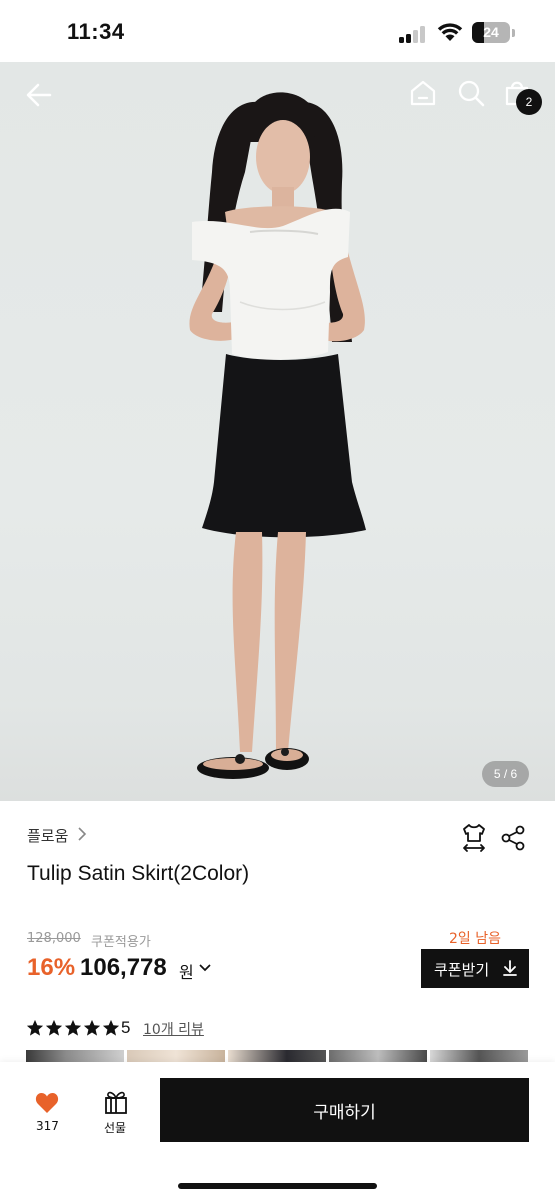 The height and width of the screenshot is (1200, 555). Describe the element at coordinates (505, 774) in the screenshot. I see `gallery-page-indicator: 5 / 6` at that location.